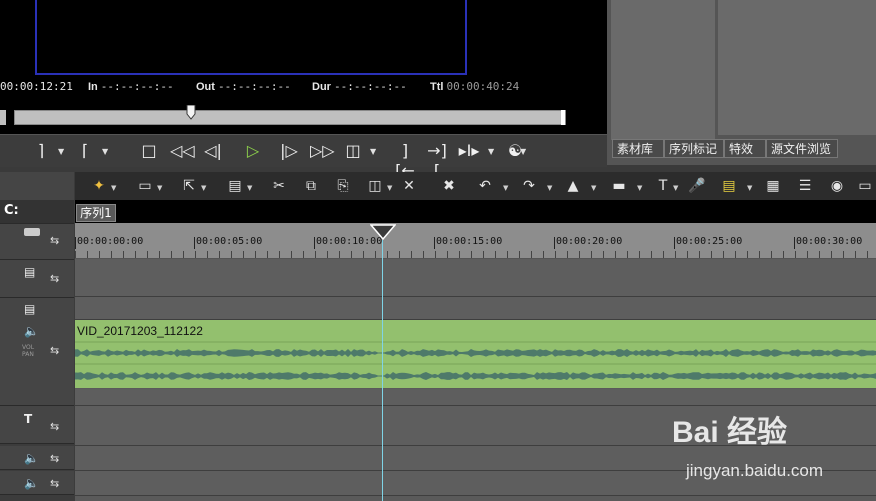 The image size is (876, 501). What do you see at coordinates (353, 151) in the screenshot?
I see `loop-icon: ◫` at bounding box center [353, 151].